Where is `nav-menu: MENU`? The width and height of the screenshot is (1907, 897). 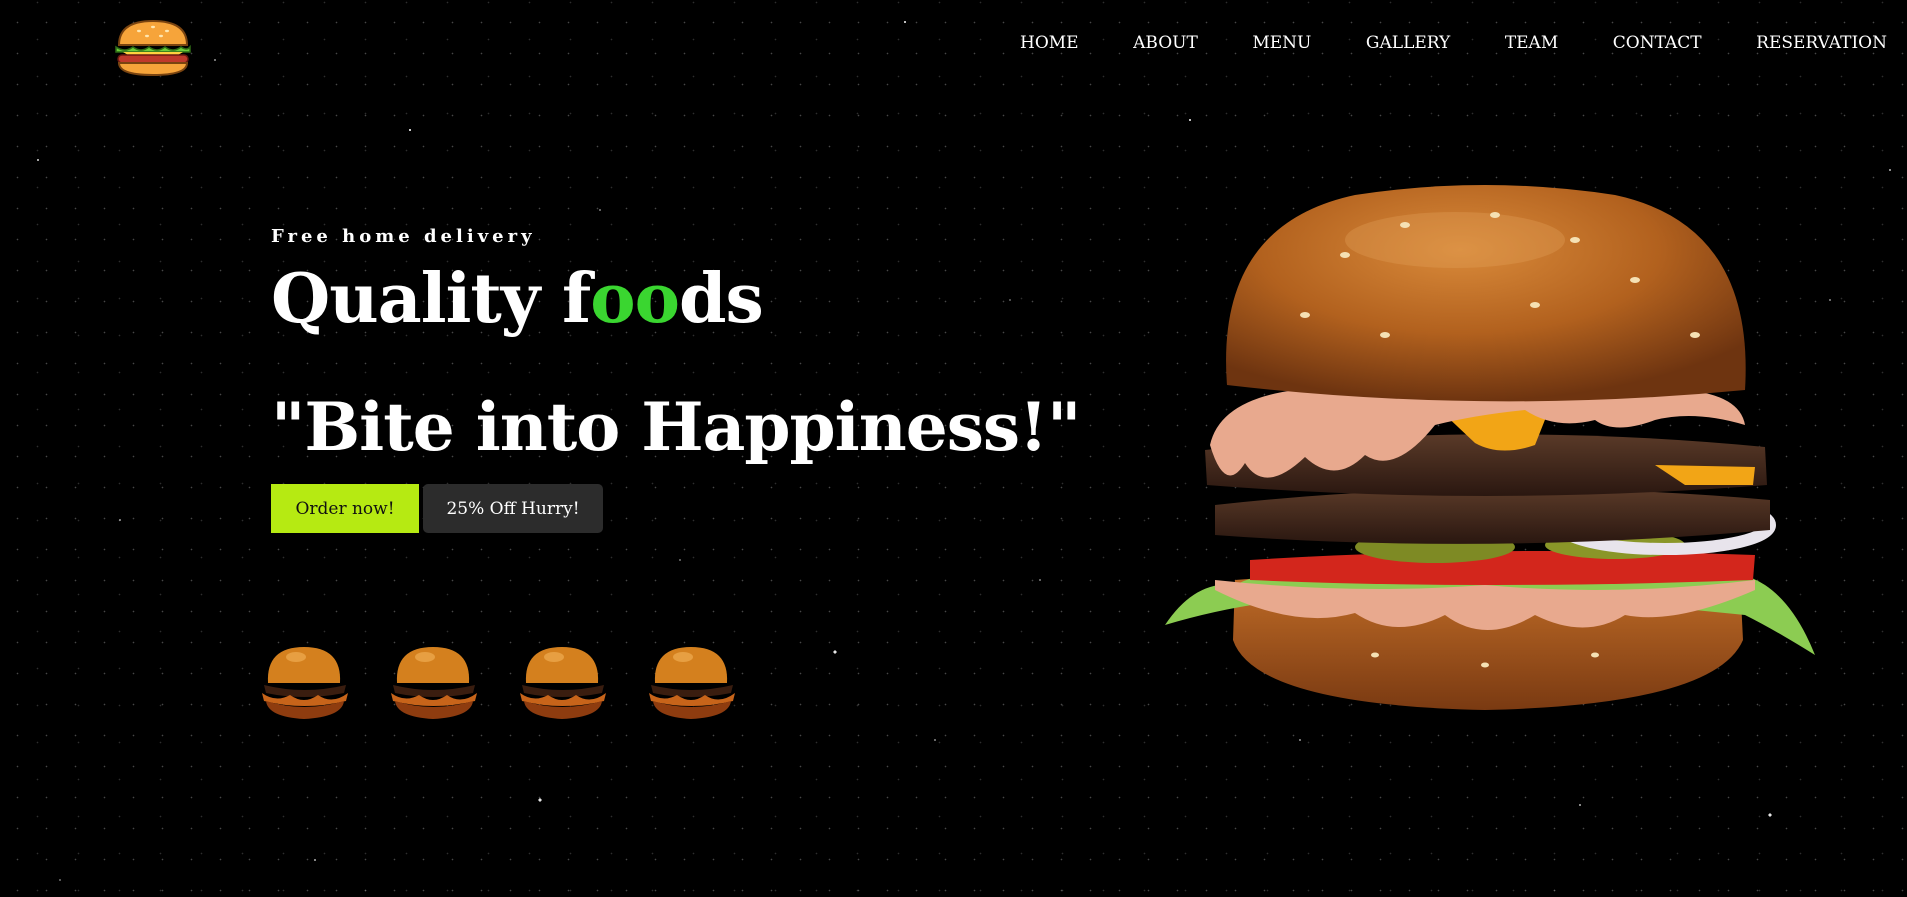 nav-menu: MENU is located at coordinates (1281, 43).